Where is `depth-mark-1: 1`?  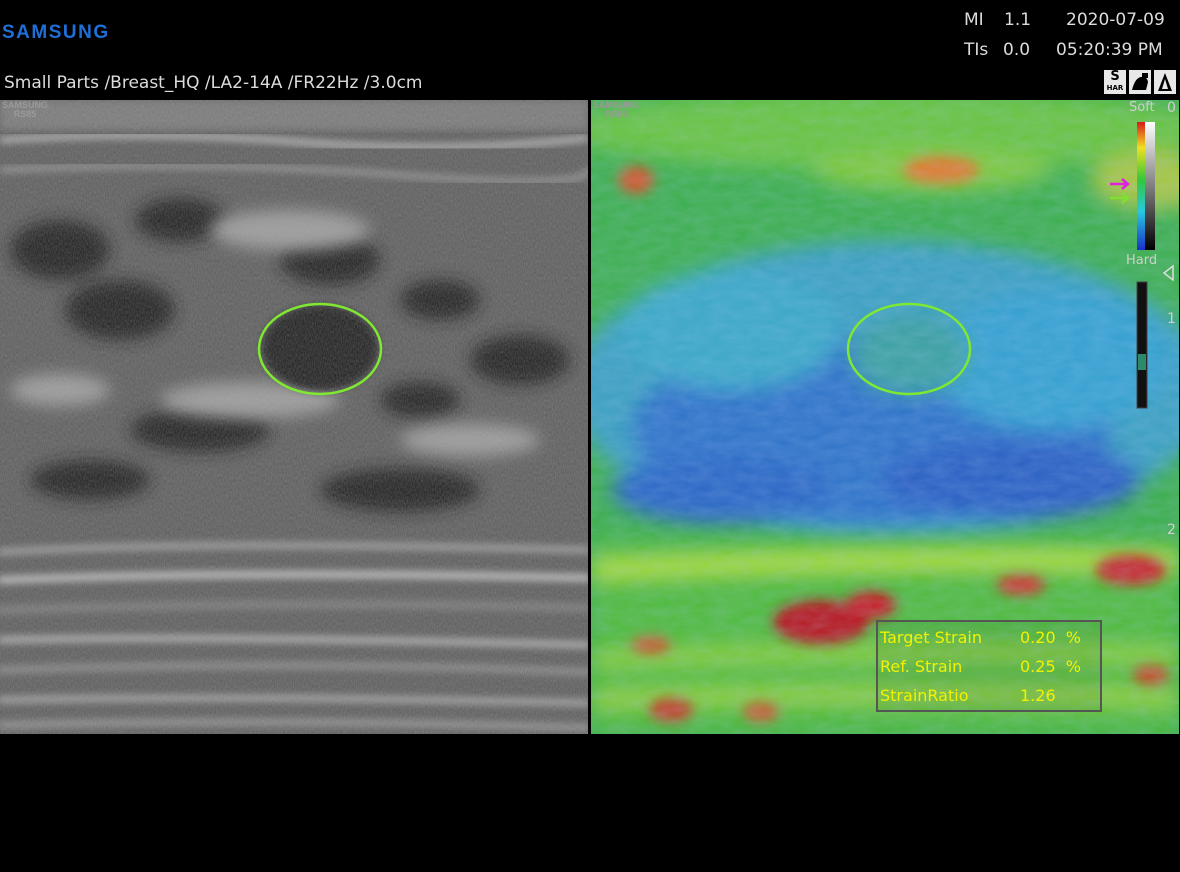 depth-mark-1: 1 is located at coordinates (1171, 319).